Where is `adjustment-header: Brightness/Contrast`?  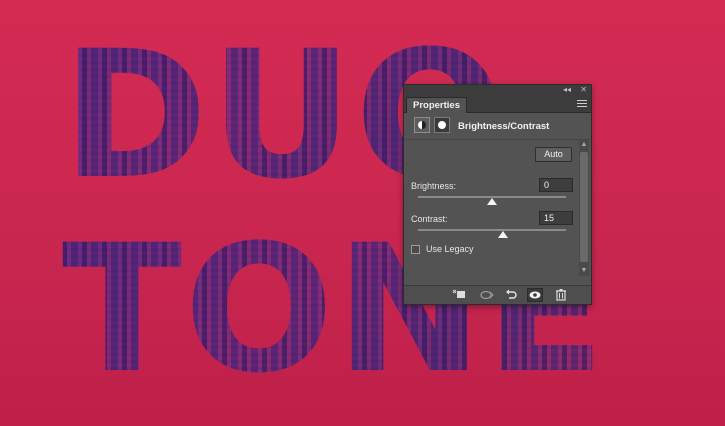 adjustment-header: Brightness/Contrast is located at coordinates (497, 126).